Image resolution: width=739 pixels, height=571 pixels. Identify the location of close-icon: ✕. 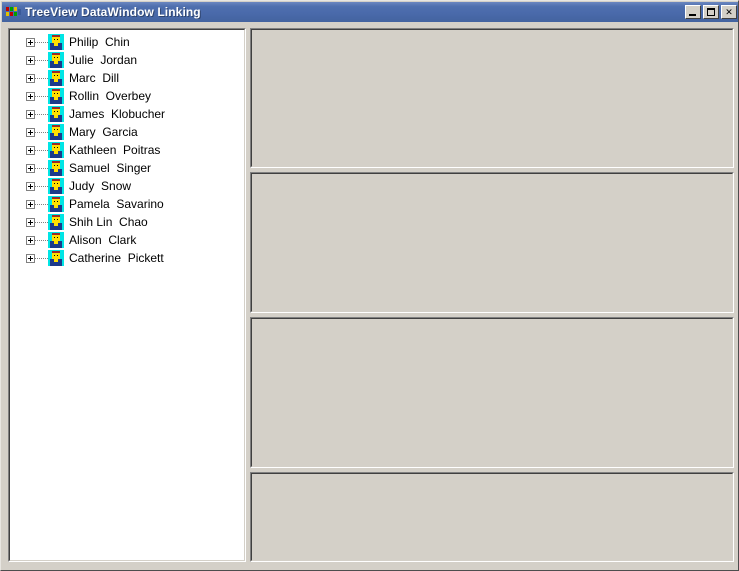
(729, 11).